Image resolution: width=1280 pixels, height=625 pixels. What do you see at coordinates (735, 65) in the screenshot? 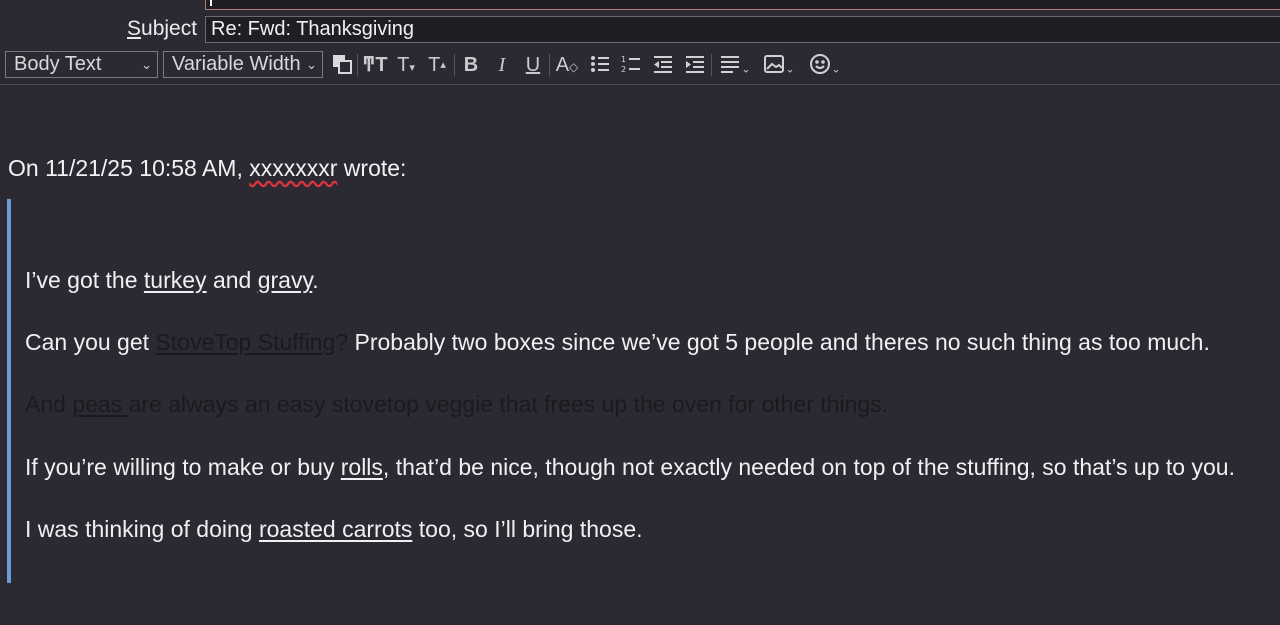
I see `align-icon: ⌄` at bounding box center [735, 65].